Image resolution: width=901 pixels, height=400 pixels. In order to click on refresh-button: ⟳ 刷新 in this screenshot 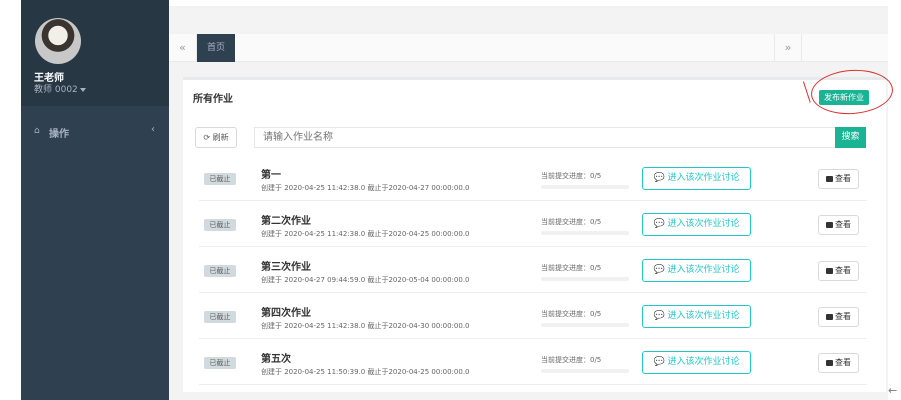, I will do `click(216, 137)`.